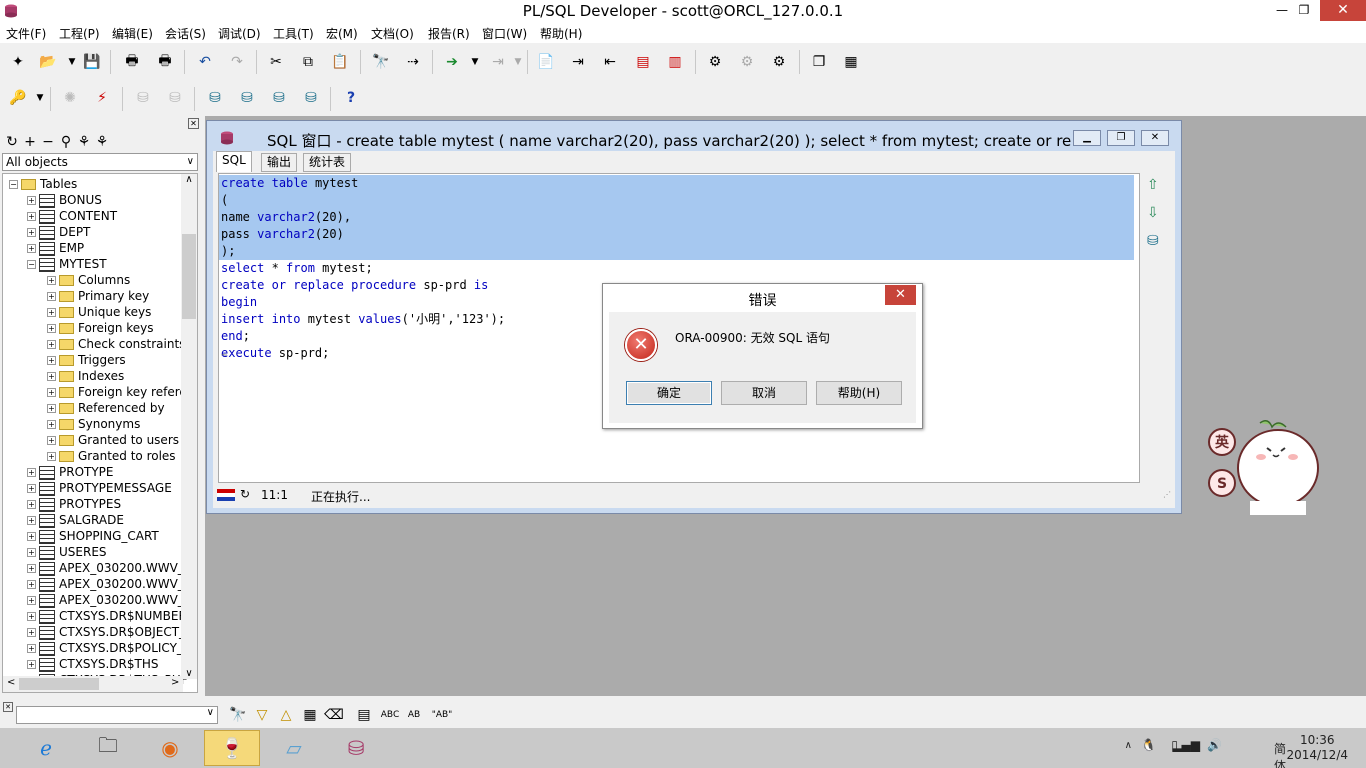 This screenshot has height=768, width=1366. I want to click on open-dropdown-icon: ▼, so click(72, 62).